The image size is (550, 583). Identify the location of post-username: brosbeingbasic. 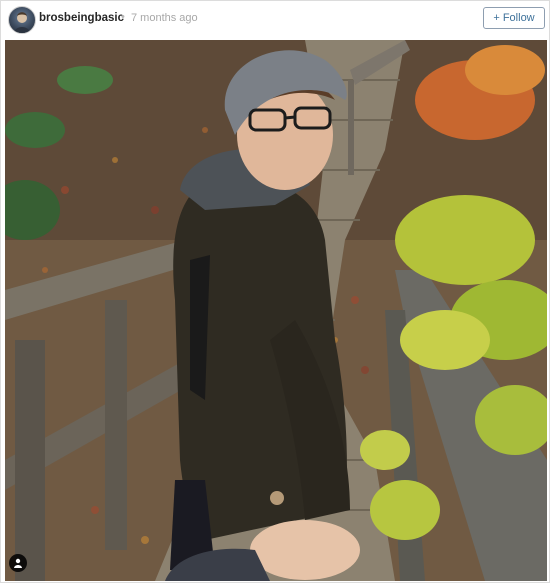
(81, 18).